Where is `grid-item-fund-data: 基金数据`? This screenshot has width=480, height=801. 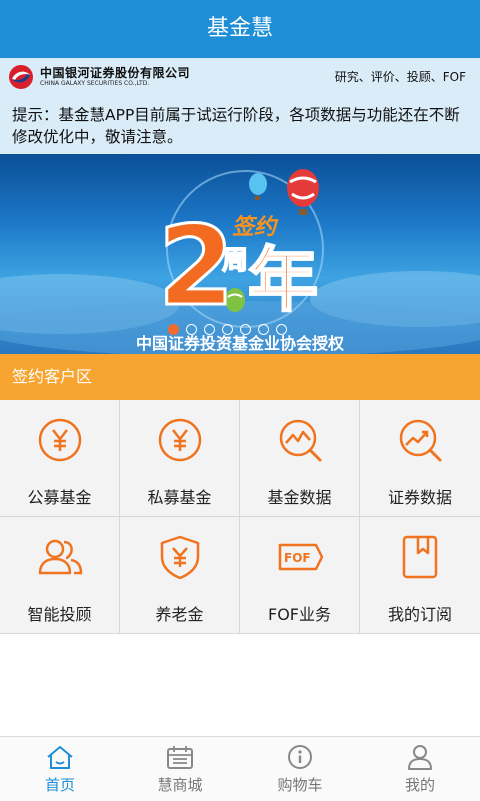
grid-item-fund-data: 基金数据 is located at coordinates (300, 458).